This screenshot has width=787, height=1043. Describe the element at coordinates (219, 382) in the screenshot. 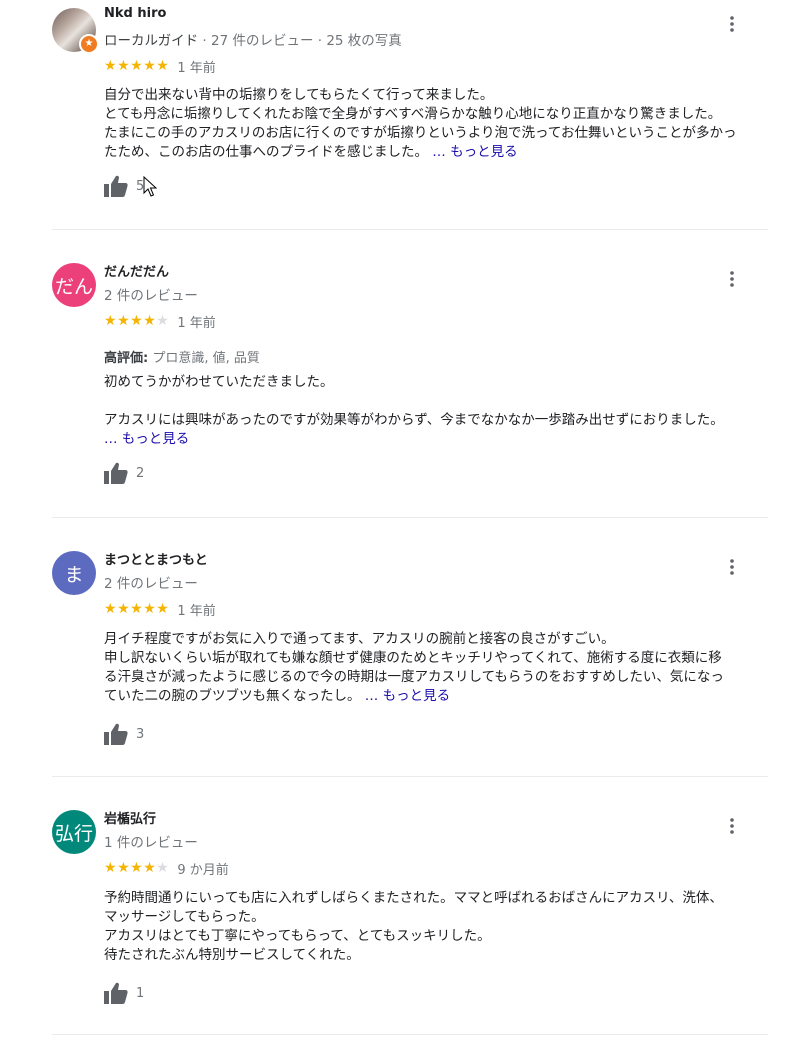

I see `review-line: 初めてうかがわせていただきました。` at that location.